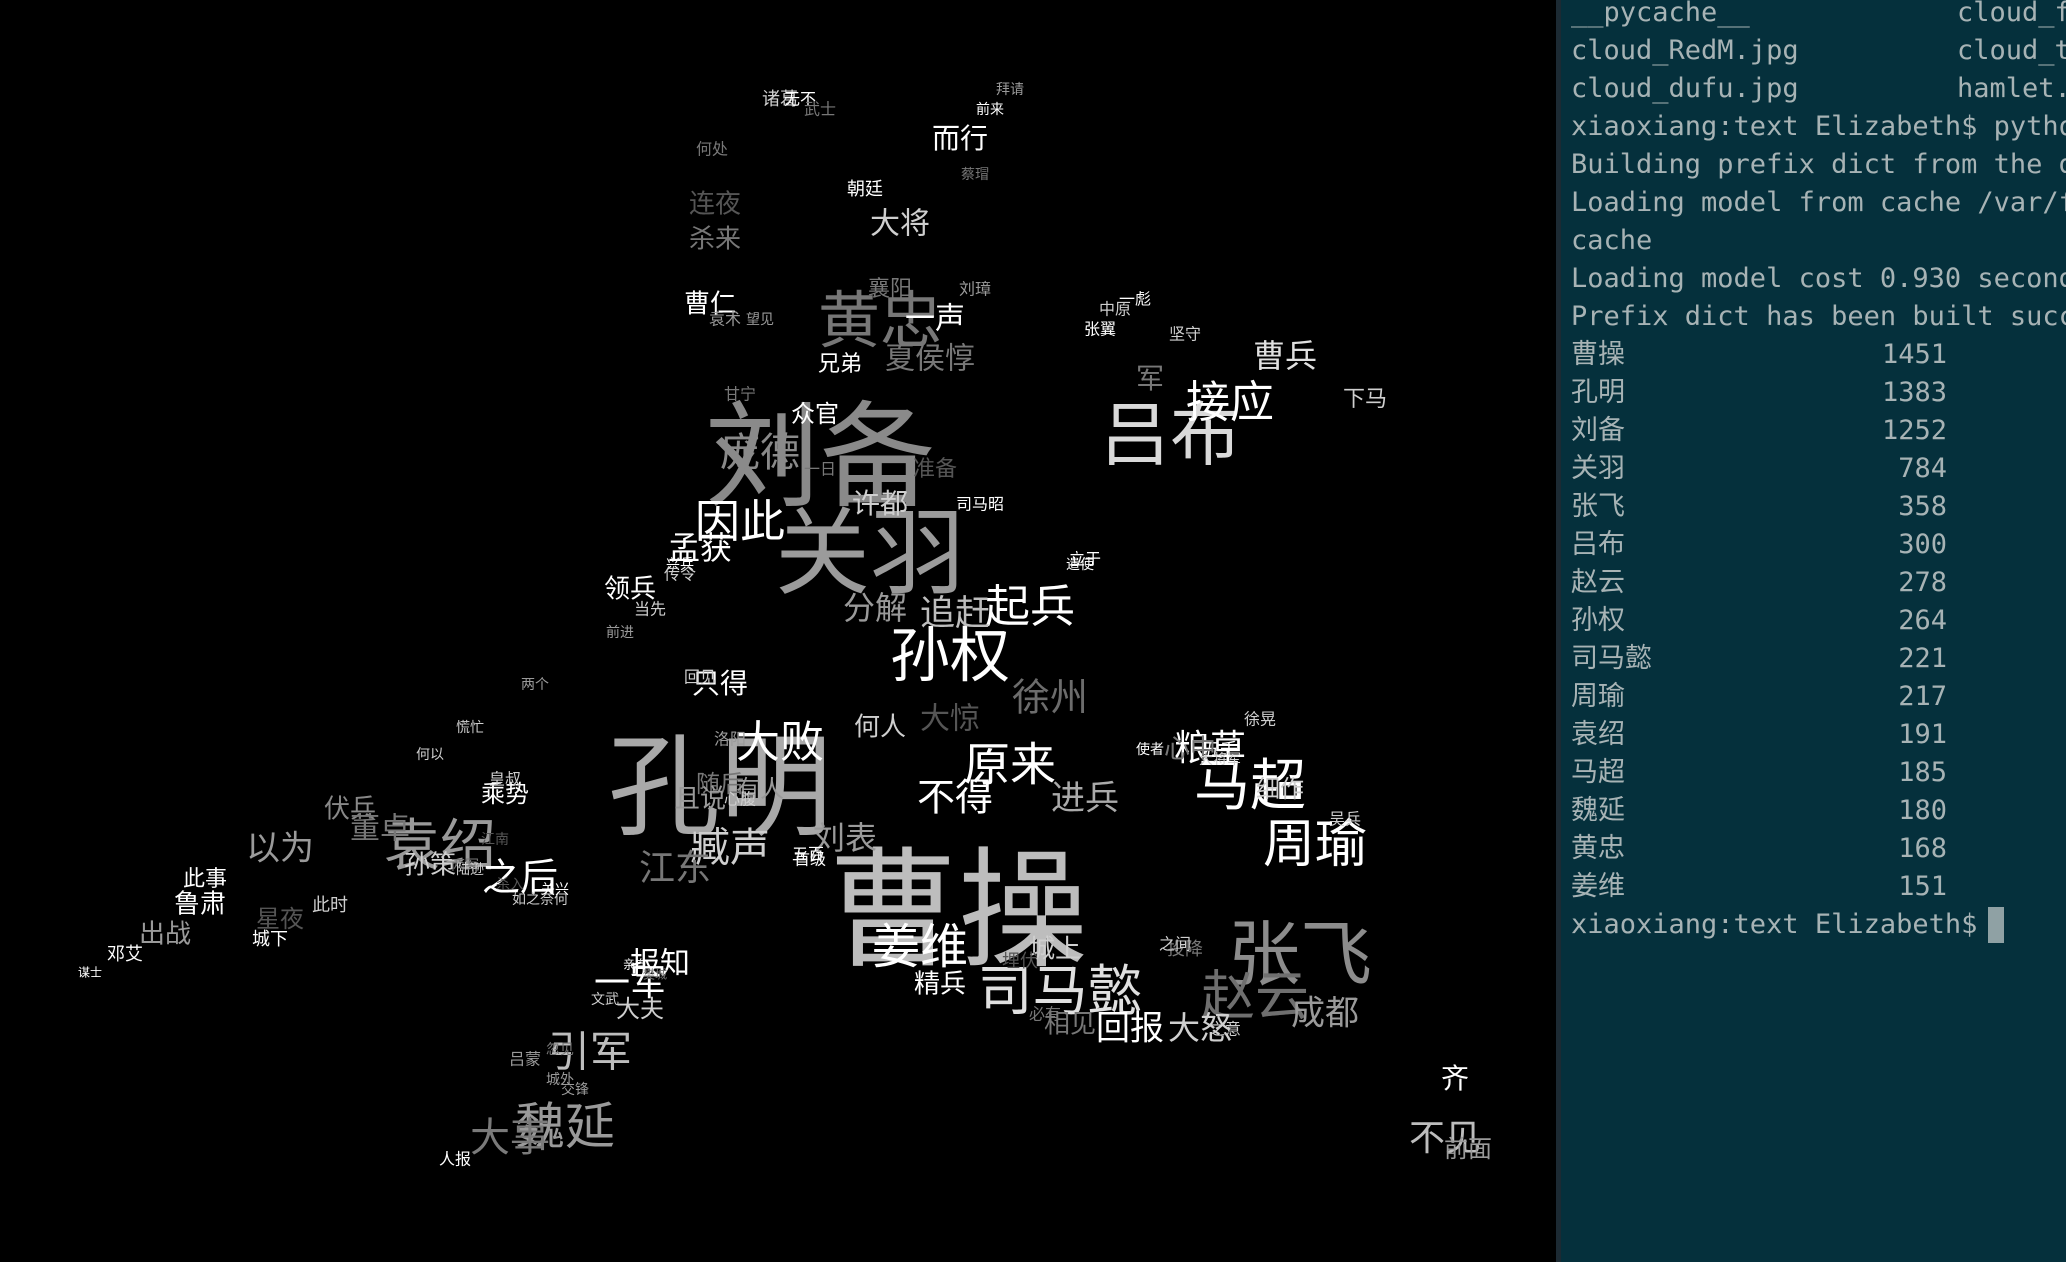 The height and width of the screenshot is (1262, 2066). What do you see at coordinates (1175, 944) in the screenshot?
I see `cloud-word: 之间` at bounding box center [1175, 944].